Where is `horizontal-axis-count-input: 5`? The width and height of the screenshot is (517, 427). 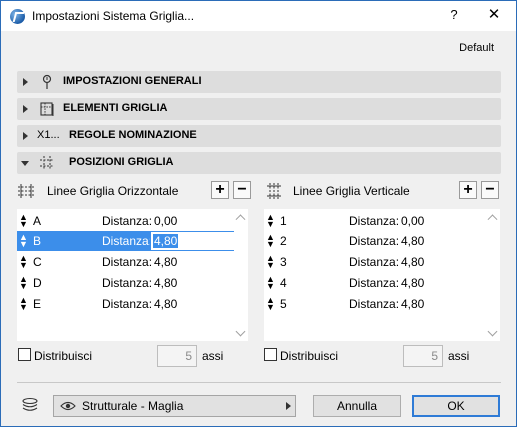 horizontal-axis-count-input: 5 is located at coordinates (177, 356).